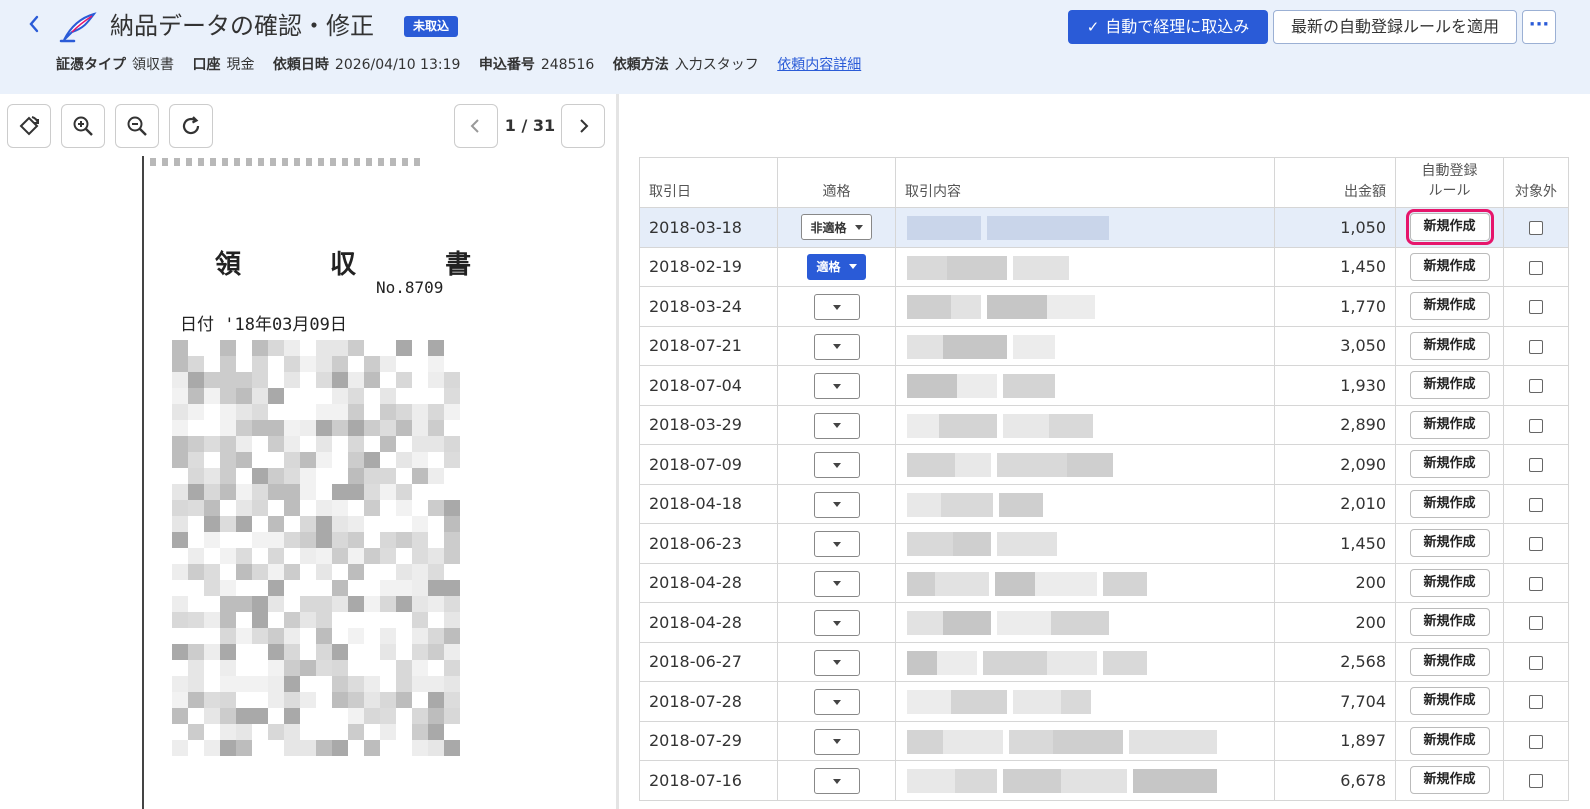 Image resolution: width=1590 pixels, height=809 pixels. I want to click on request-detail-link: 依頼内容詳細, so click(819, 65).